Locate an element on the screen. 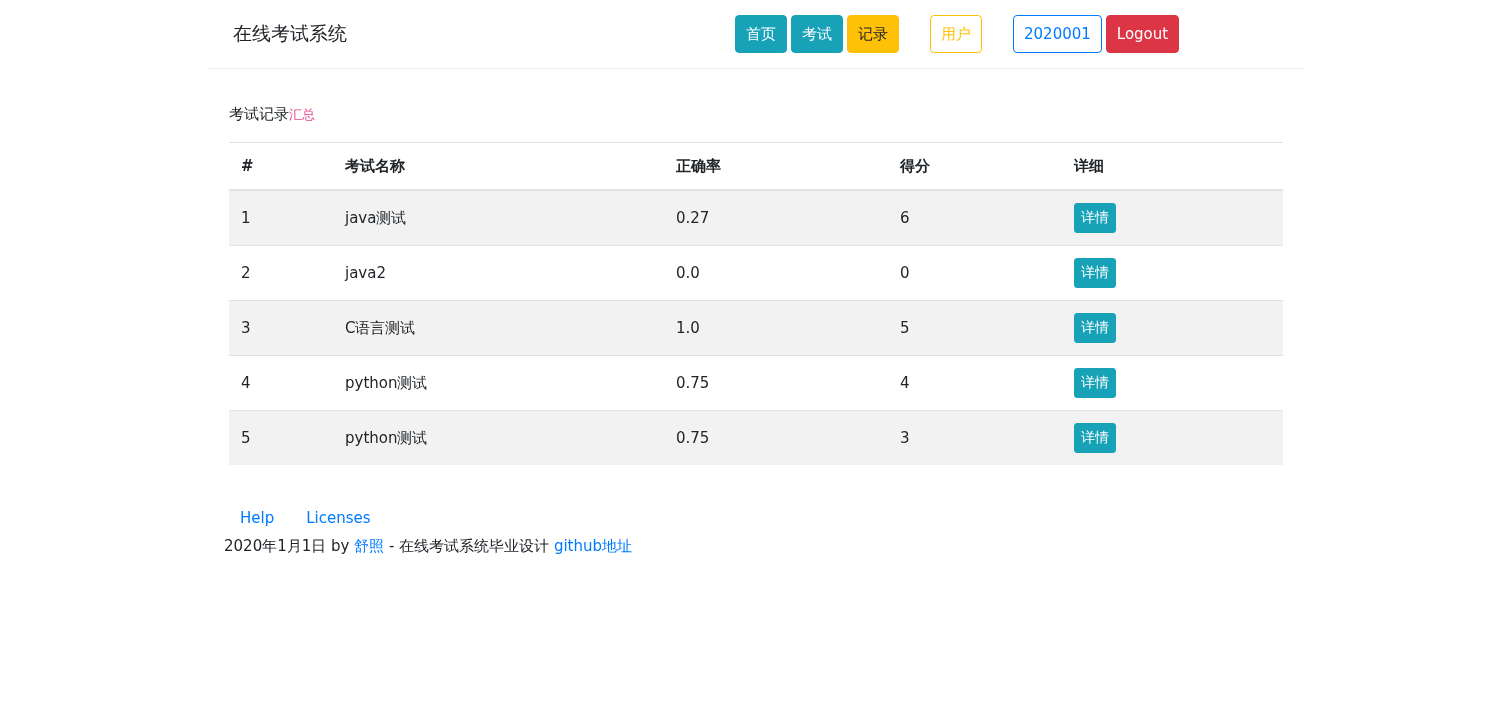  table-cell: 1 is located at coordinates (281, 218).